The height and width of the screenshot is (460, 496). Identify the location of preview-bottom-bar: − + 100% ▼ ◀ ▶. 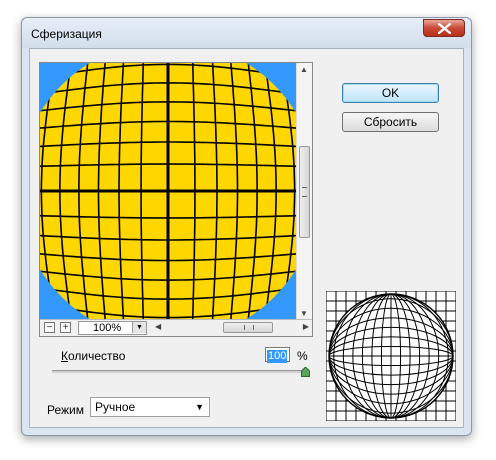
(176, 327).